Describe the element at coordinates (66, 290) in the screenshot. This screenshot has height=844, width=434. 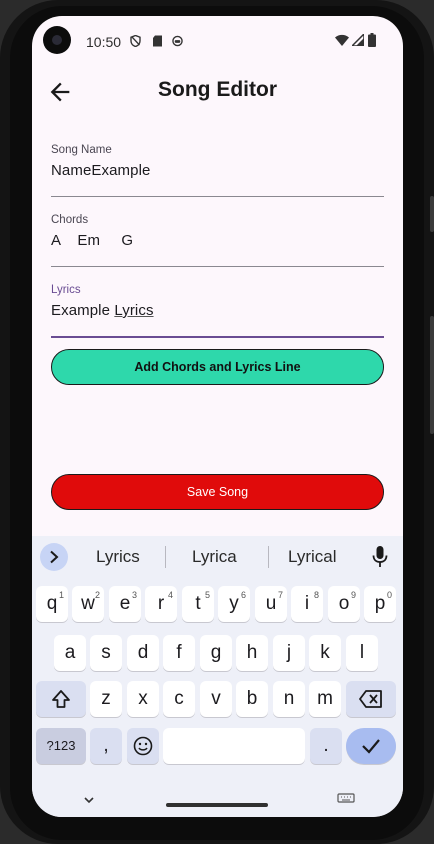
I see `lyrics-label: Lyrics` at that location.